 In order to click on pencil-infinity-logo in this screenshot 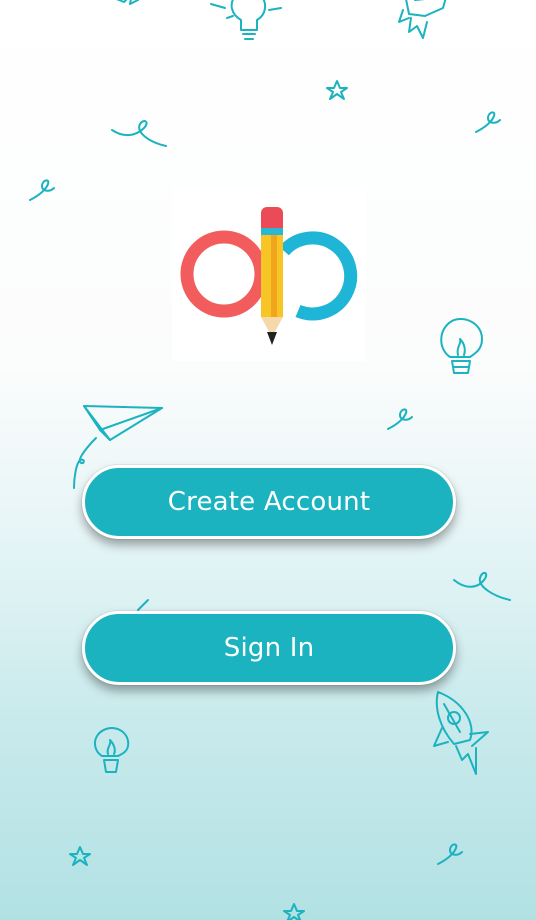, I will do `click(269, 276)`.